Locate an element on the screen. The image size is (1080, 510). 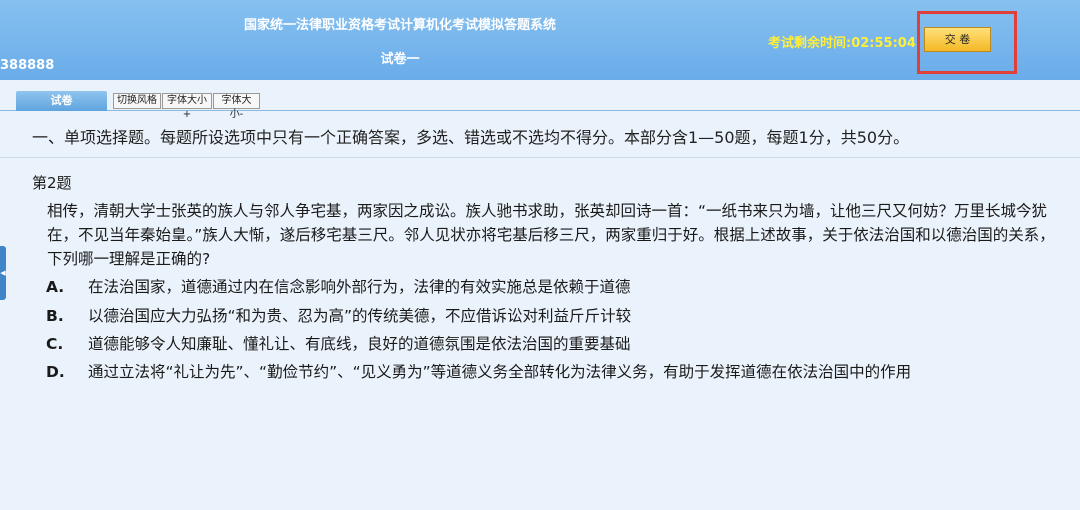
candidate-id: 388888 is located at coordinates (27, 65).